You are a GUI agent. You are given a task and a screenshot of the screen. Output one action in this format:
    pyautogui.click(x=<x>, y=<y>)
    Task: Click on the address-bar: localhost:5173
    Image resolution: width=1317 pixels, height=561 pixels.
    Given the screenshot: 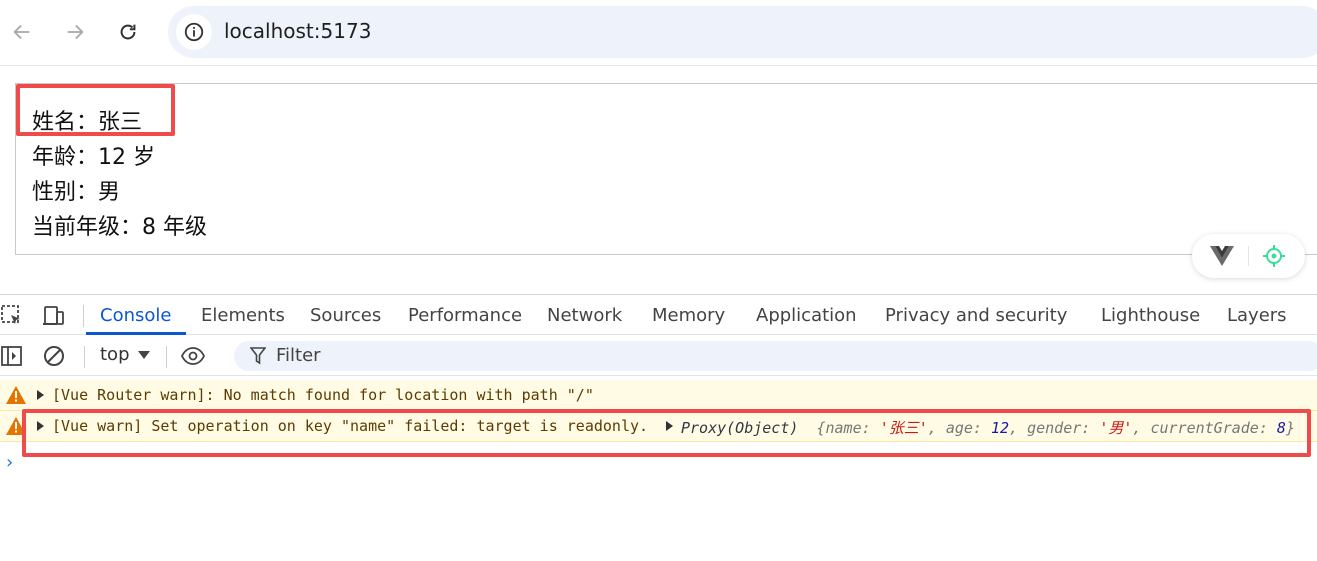 What is the action you would take?
    pyautogui.click(x=742, y=32)
    